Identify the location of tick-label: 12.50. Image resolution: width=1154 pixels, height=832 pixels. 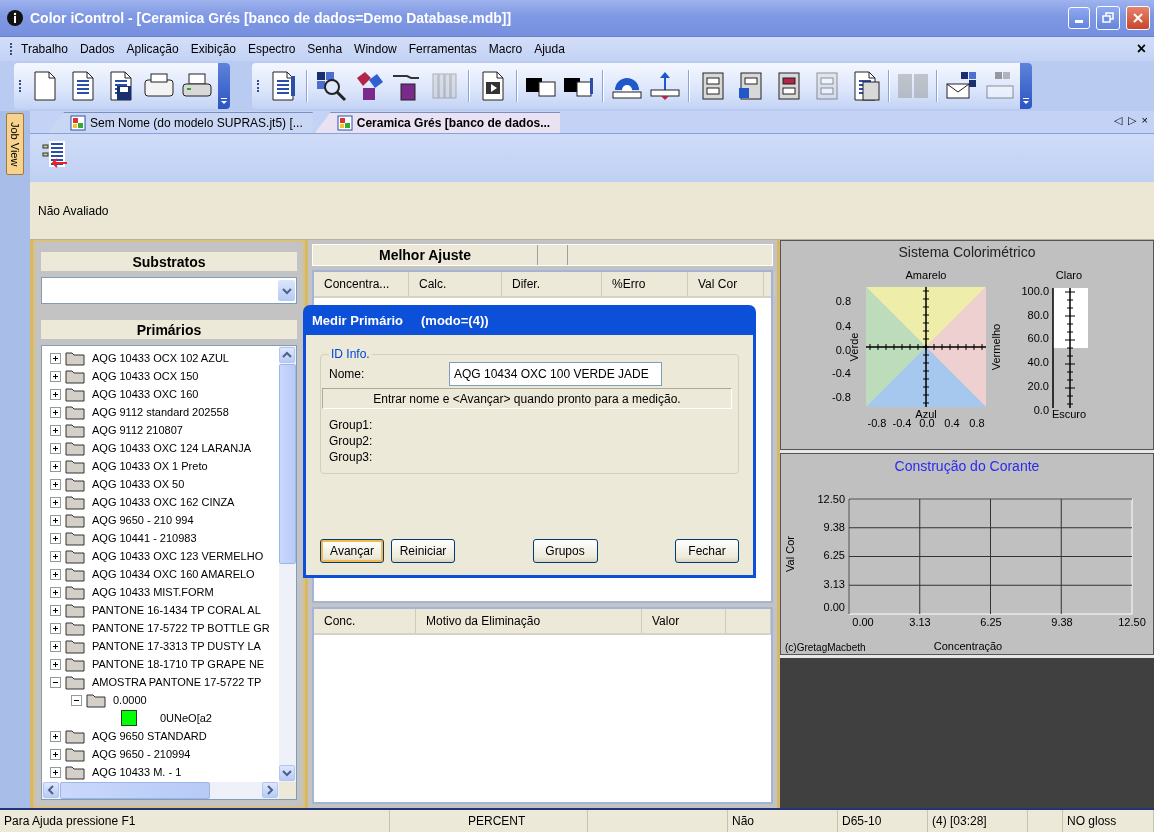
(1132, 622).